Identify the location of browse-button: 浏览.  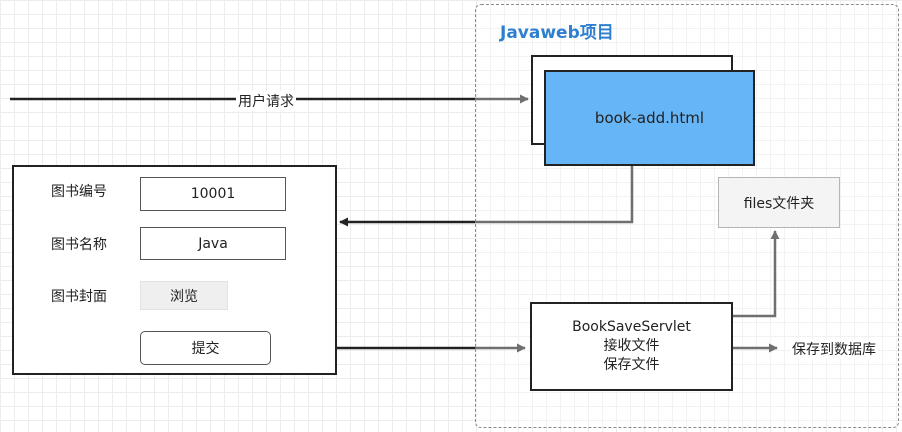
(184, 295).